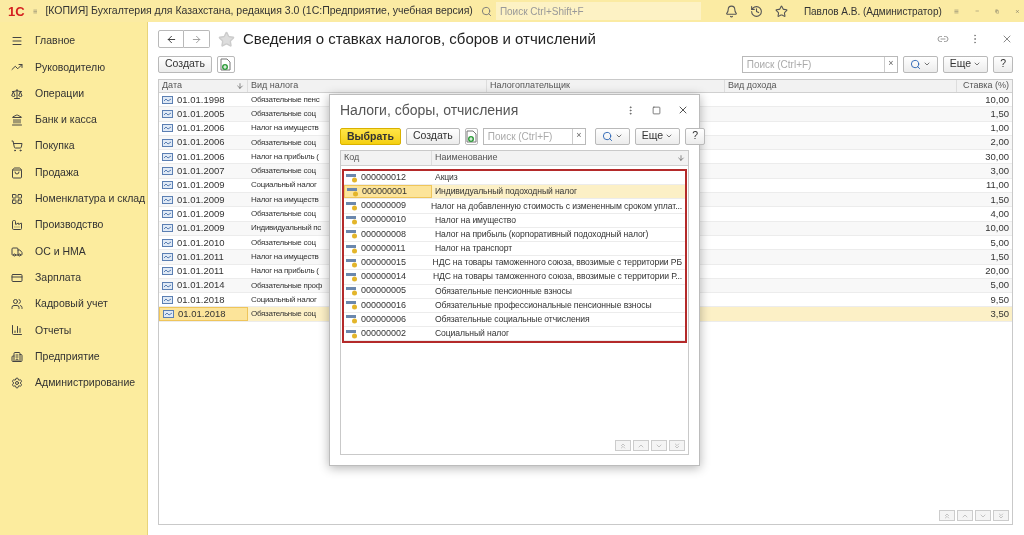 Image resolution: width=1024 pixels, height=535 pixels. What do you see at coordinates (386, 206) in the screenshot?
I see `table-cell: 000000009` at bounding box center [386, 206].